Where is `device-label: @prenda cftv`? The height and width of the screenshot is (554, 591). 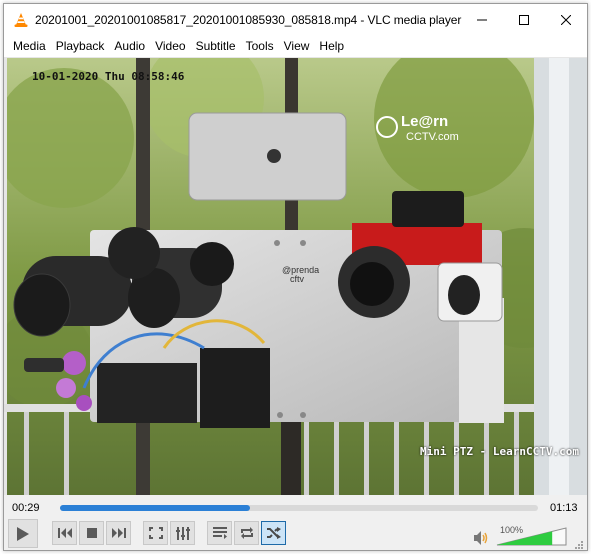 device-label: @prenda cftv is located at coordinates (291, 275).